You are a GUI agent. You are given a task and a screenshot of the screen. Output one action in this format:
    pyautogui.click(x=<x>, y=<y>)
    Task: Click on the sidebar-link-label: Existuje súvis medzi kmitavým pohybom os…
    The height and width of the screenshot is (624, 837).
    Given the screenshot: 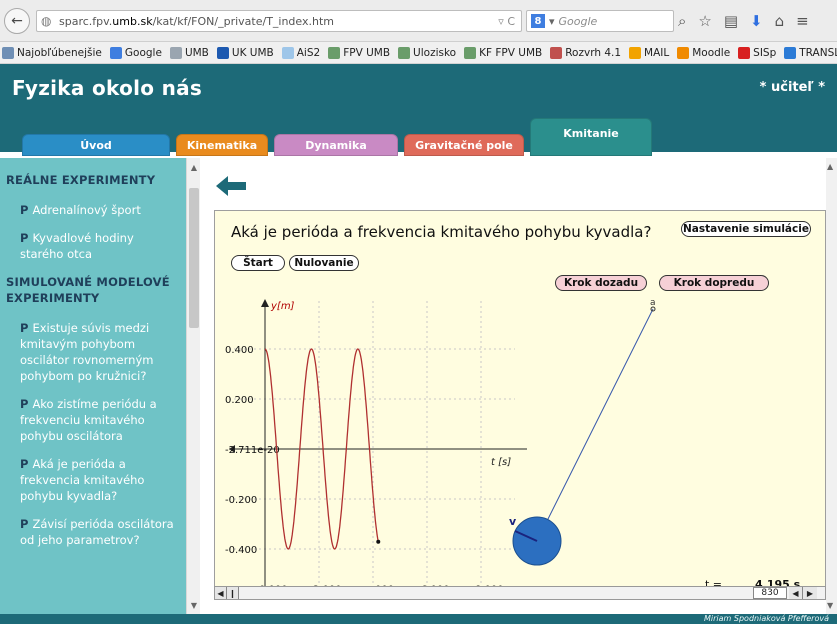 What is the action you would take?
    pyautogui.click(x=87, y=352)
    